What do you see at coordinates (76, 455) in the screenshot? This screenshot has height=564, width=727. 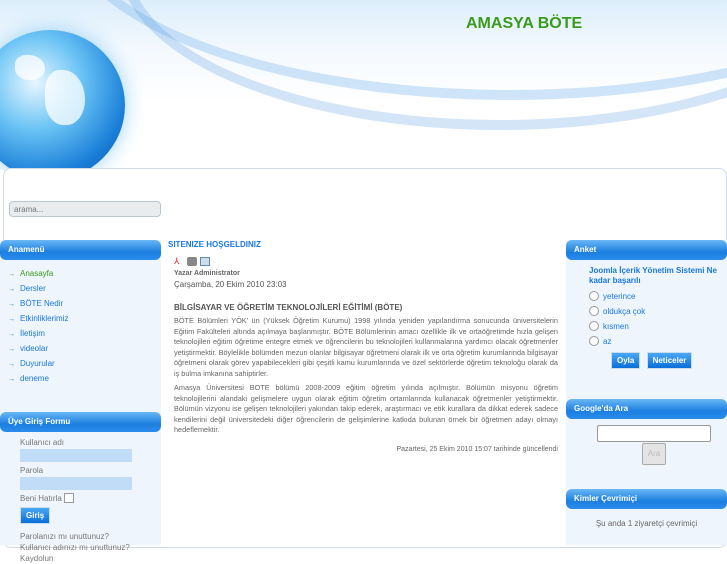 I see `username-input` at bounding box center [76, 455].